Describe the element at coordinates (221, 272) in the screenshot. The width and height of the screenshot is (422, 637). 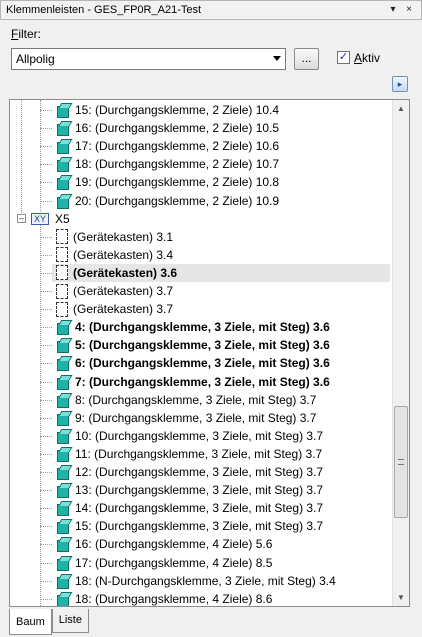
I see `device-box-item: (Gerätekasten) 3.6` at that location.